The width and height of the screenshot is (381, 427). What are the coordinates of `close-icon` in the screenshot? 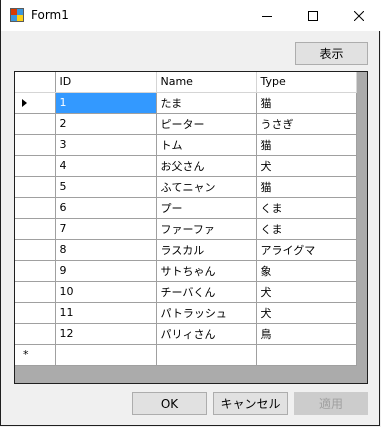 It's located at (359, 15).